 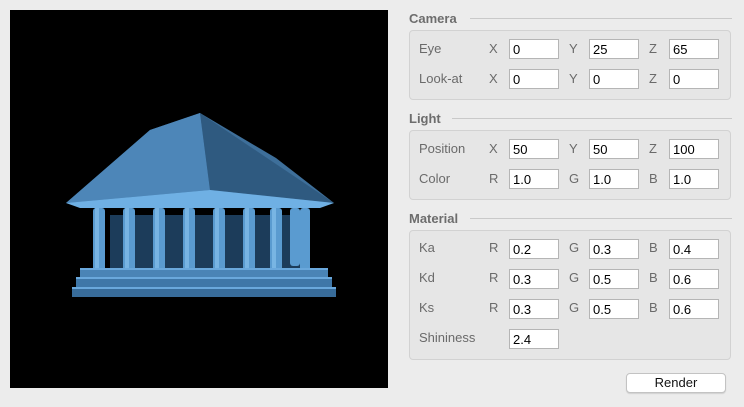 I want to click on ks-b-axis-label: B, so click(x=653, y=307).